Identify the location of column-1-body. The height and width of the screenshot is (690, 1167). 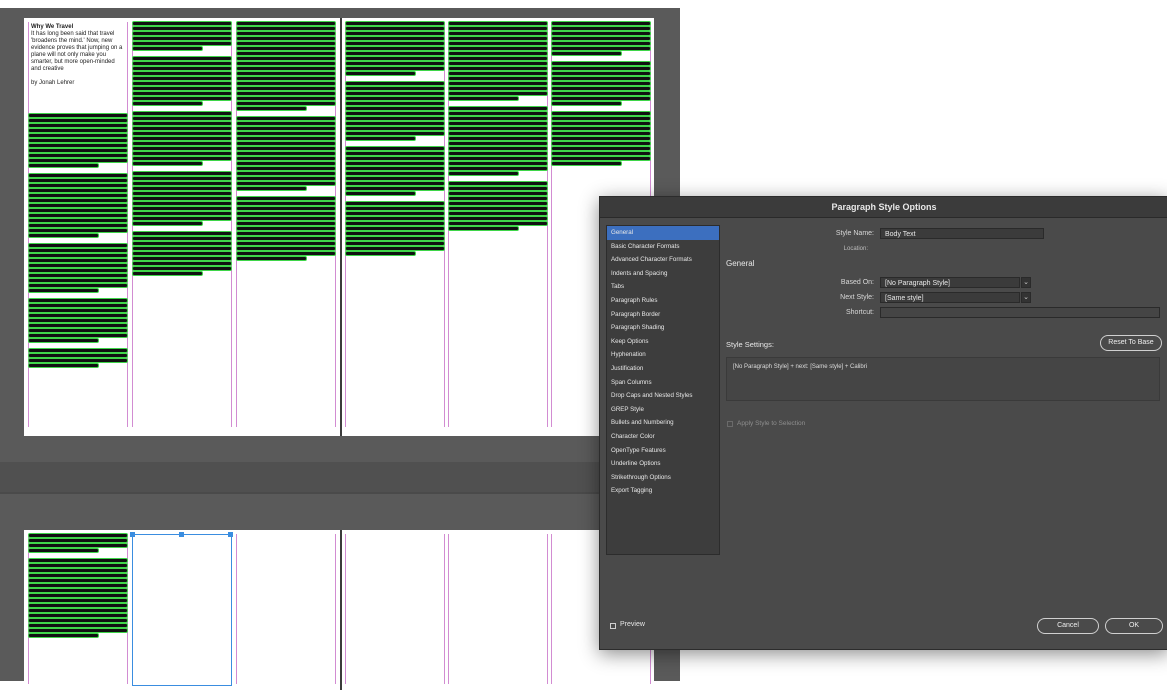
(78, 241).